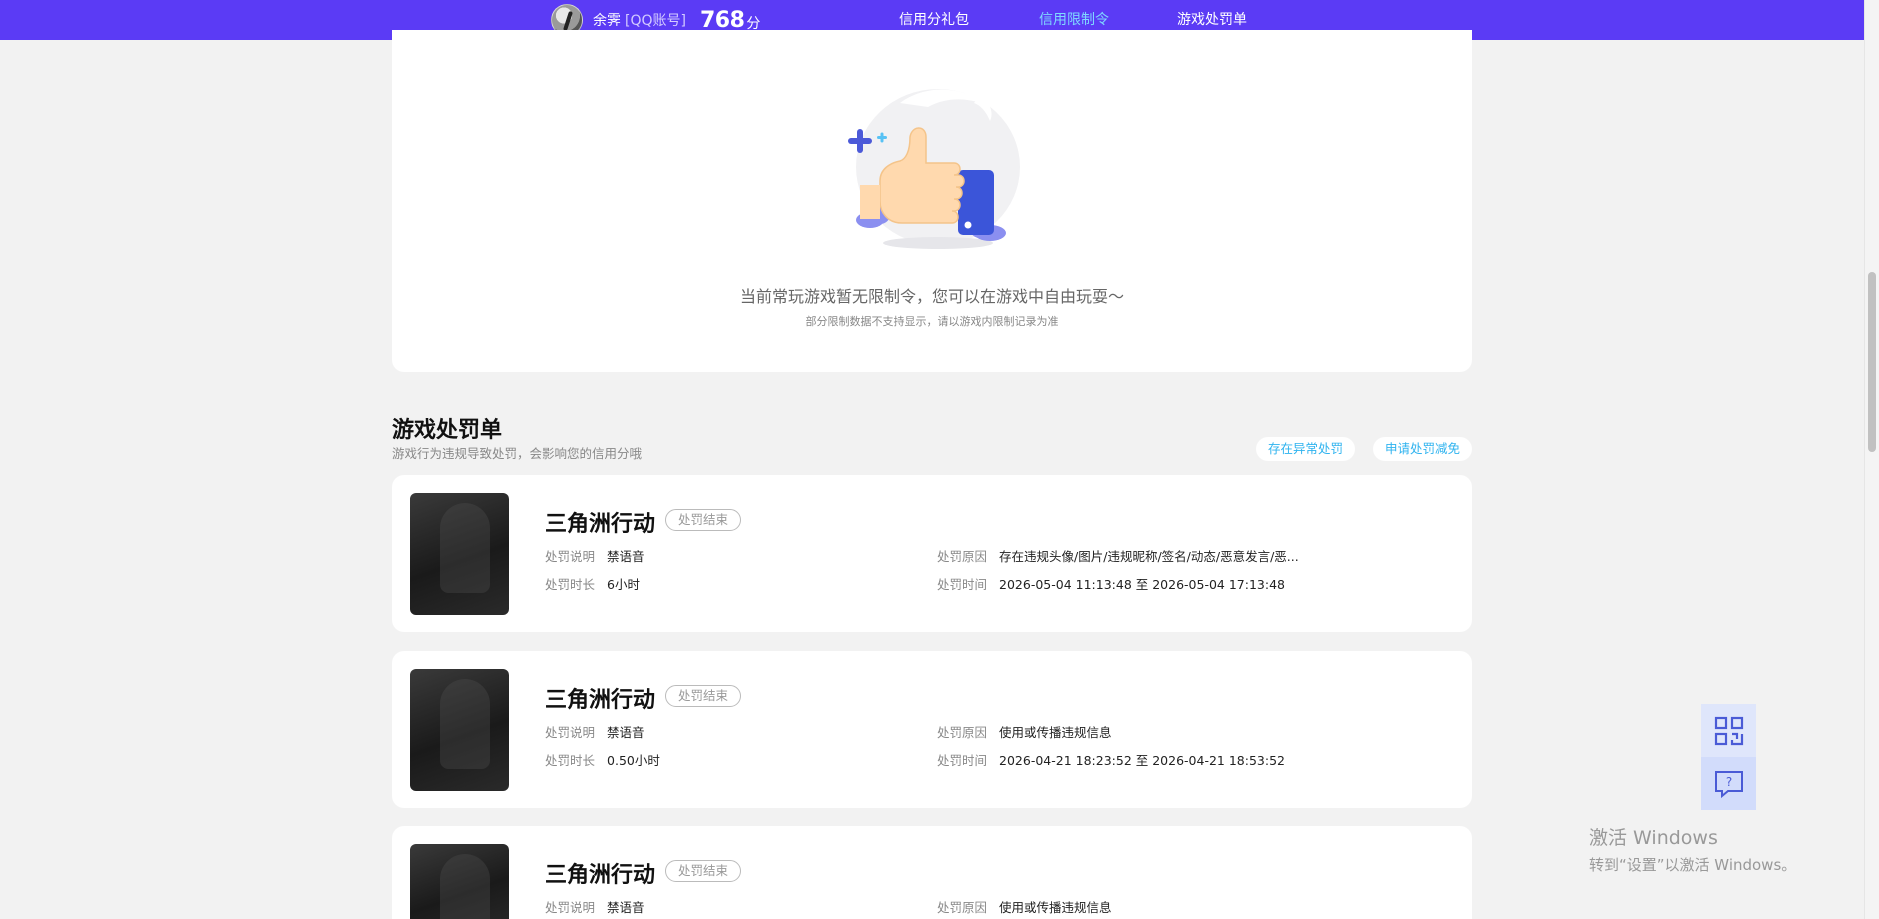 Image resolution: width=1879 pixels, height=919 pixels. I want to click on duration-value: 0.50小时, so click(633, 760).